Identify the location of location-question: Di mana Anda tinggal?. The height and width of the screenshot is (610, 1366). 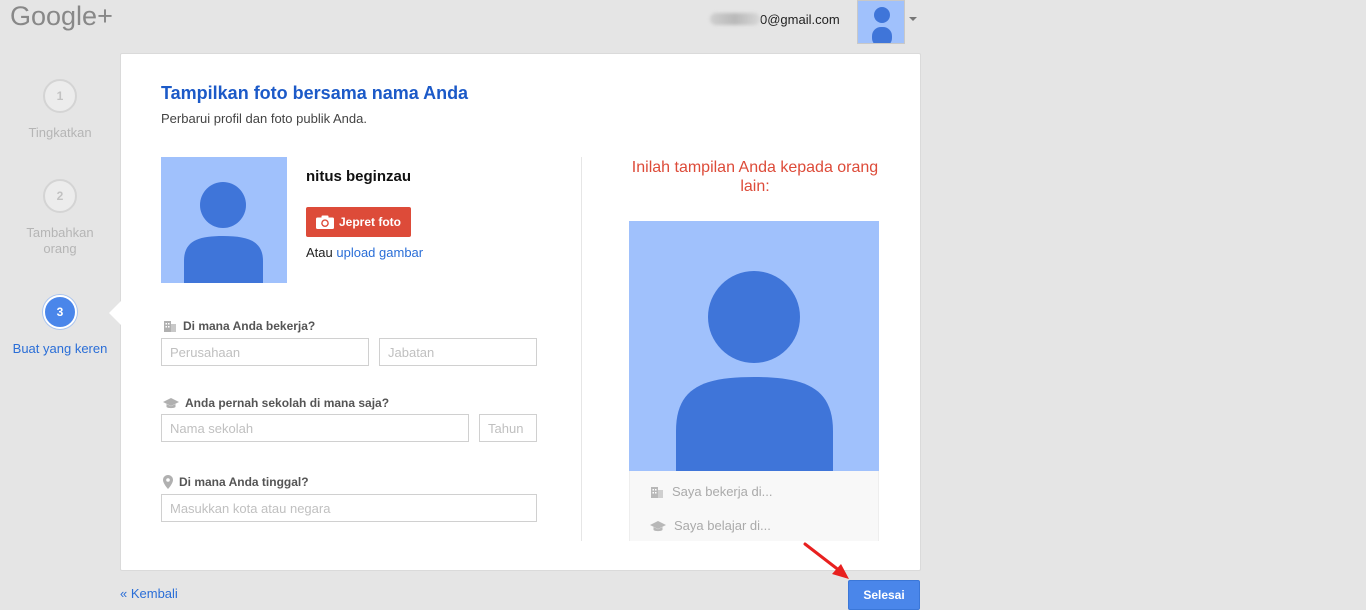
(236, 482).